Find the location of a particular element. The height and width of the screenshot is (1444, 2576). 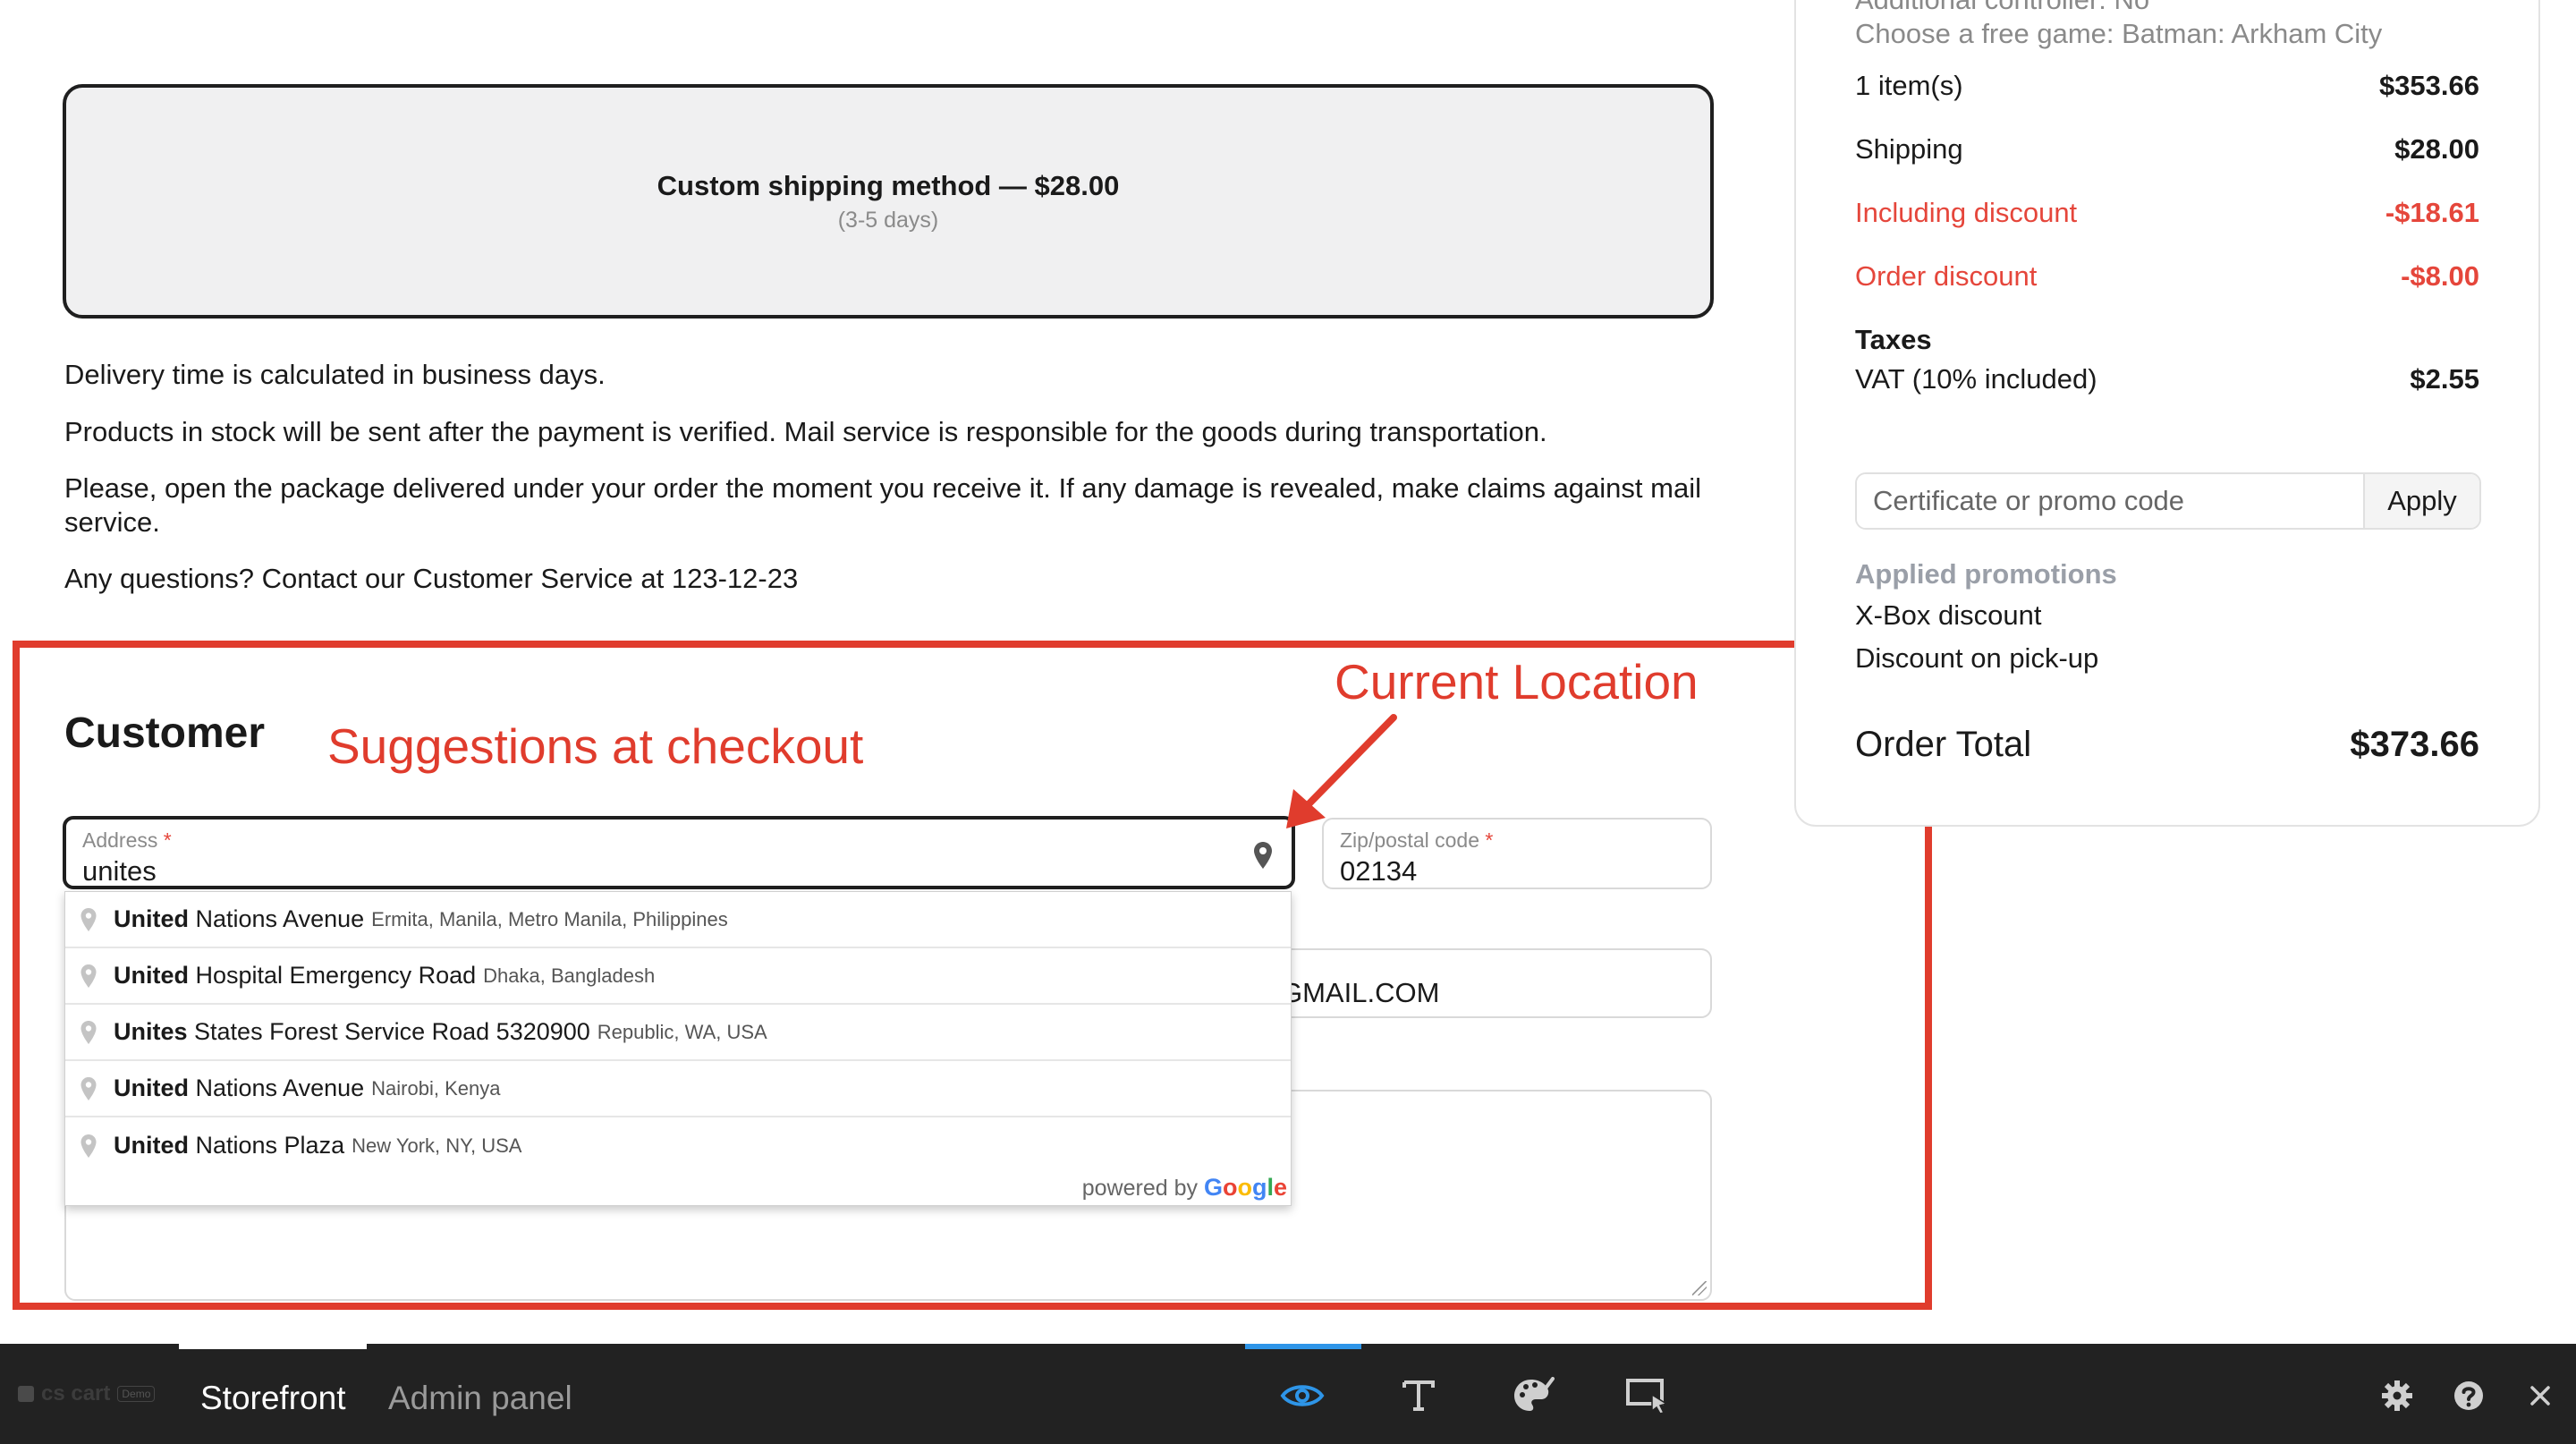

summary-row-order-discount: Order discount -$8.00 is located at coordinates (2167, 276).